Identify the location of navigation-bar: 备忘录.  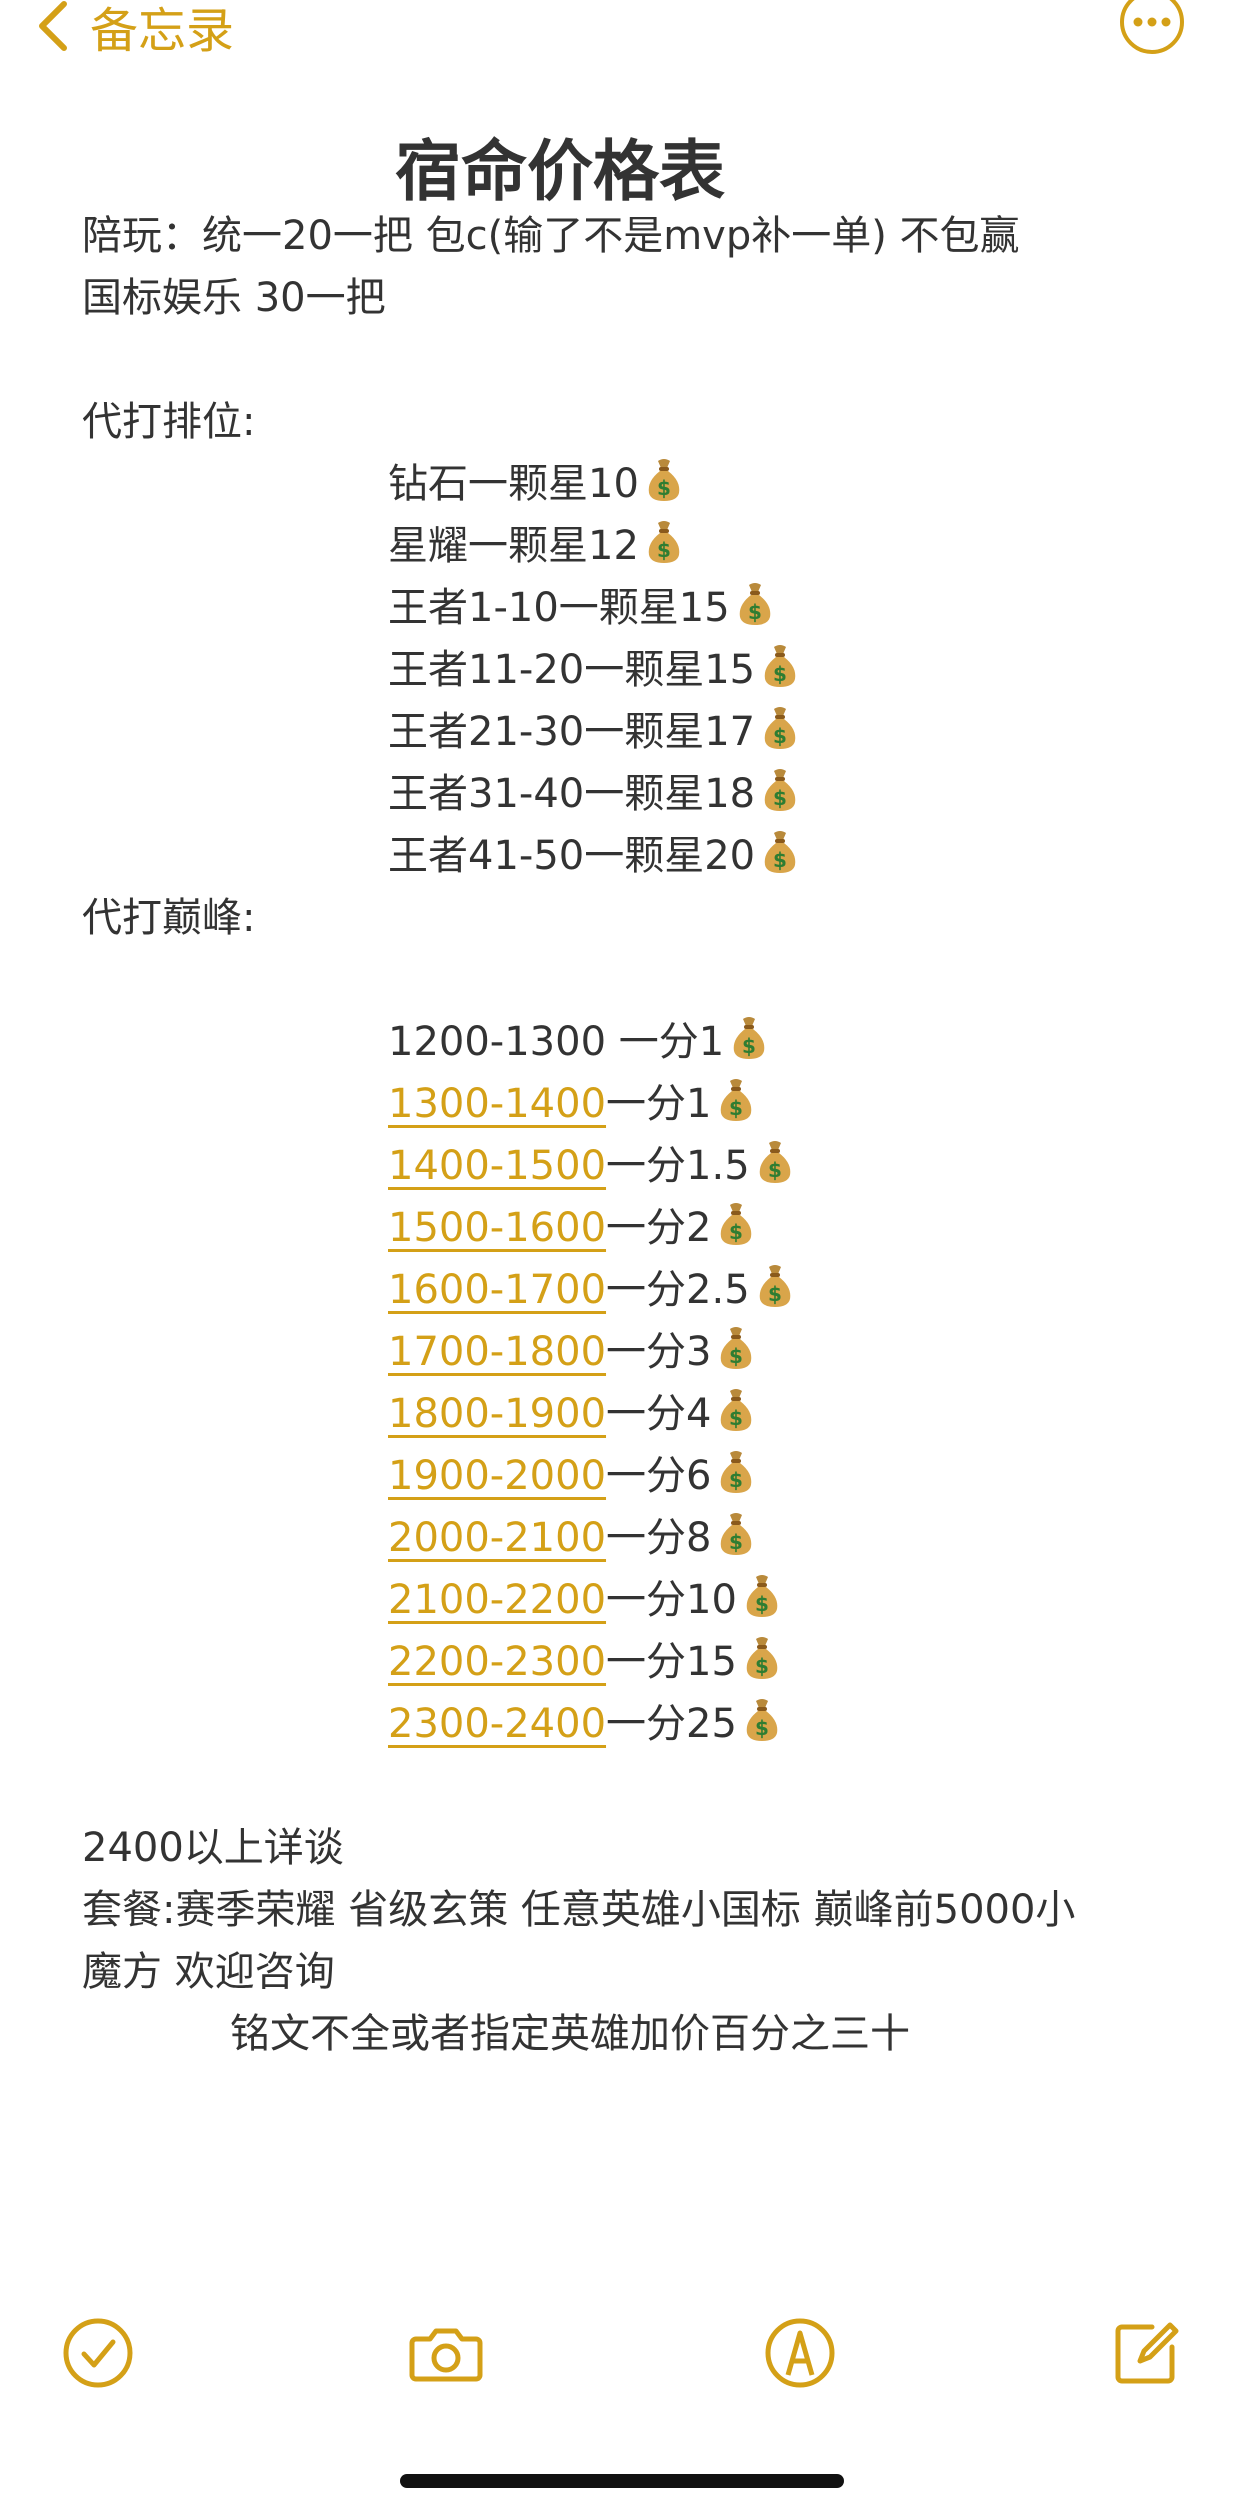
(621, 30).